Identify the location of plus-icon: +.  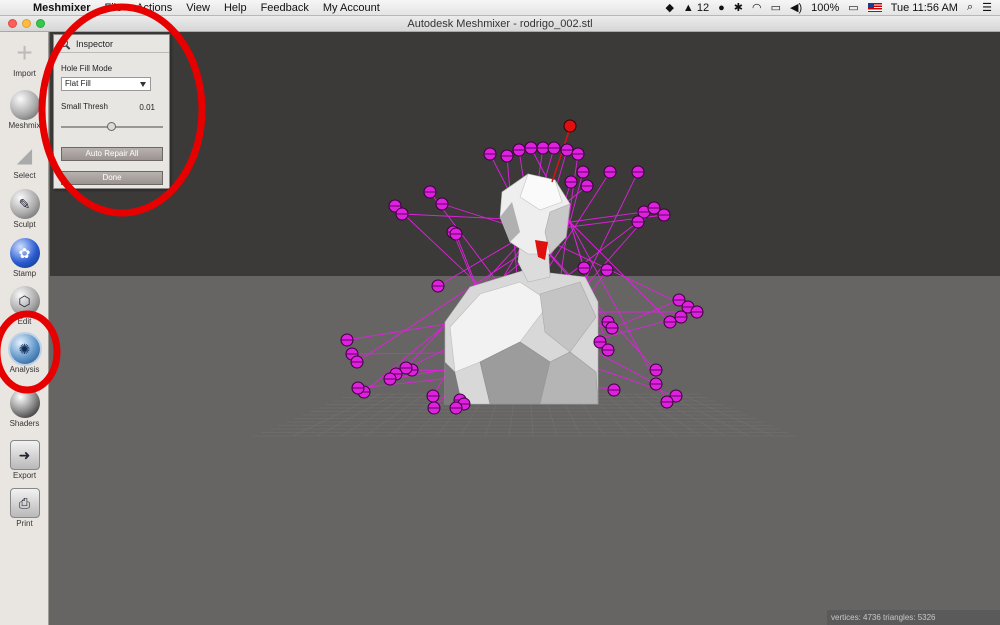
(24, 52).